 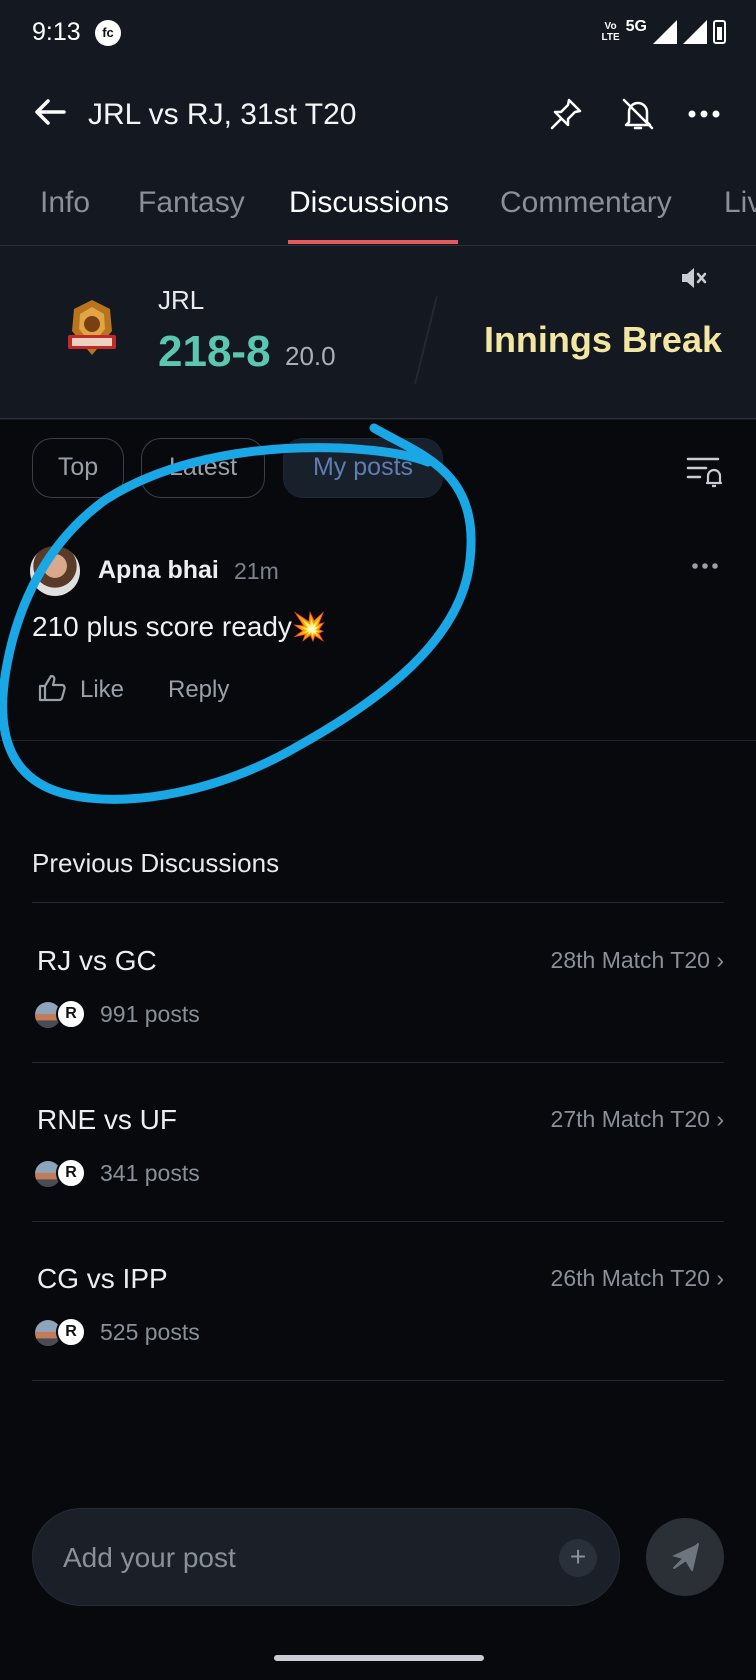 What do you see at coordinates (191, 203) in the screenshot?
I see `tab-fantasy: Fantasy` at bounding box center [191, 203].